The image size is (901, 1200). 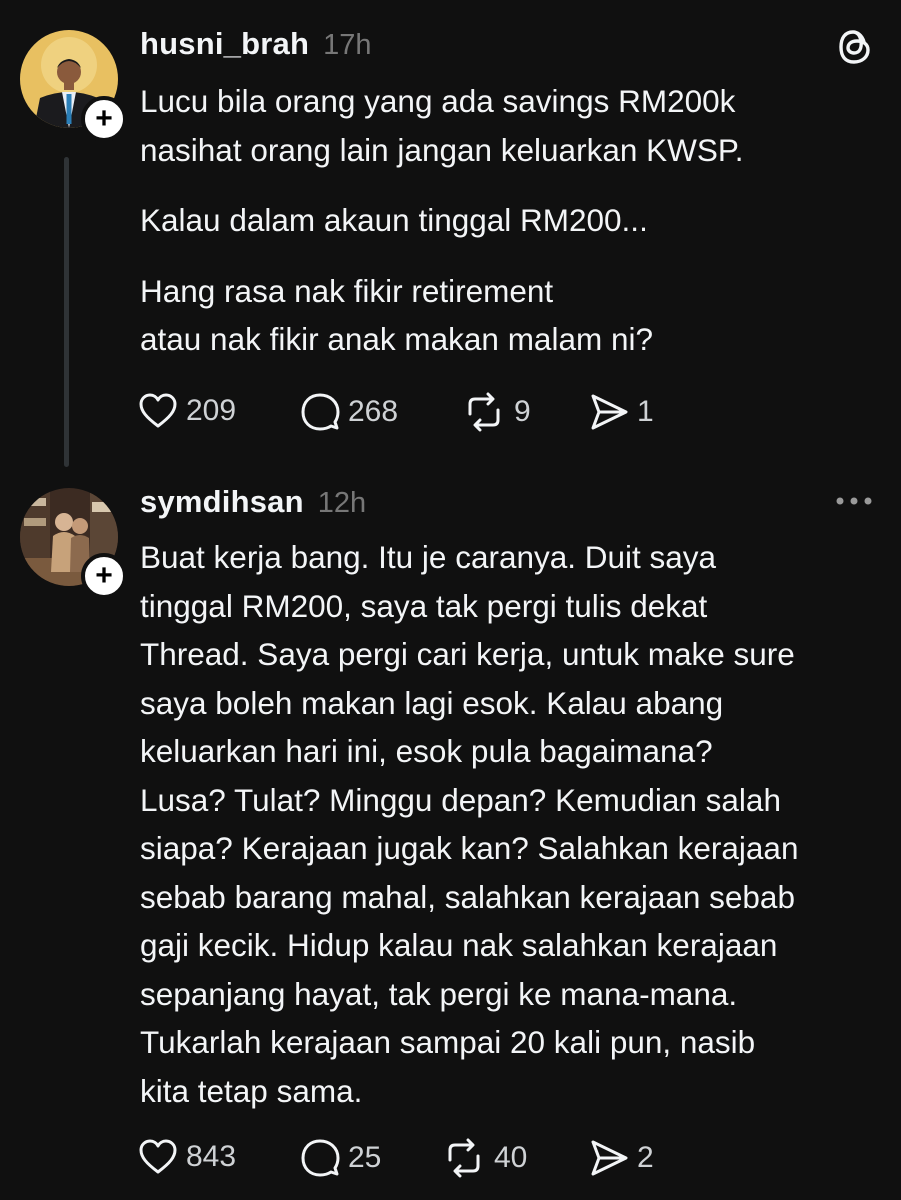 I want to click on post-line: Lucu bila orang yang ada savings RM200k, so click(x=438, y=101).